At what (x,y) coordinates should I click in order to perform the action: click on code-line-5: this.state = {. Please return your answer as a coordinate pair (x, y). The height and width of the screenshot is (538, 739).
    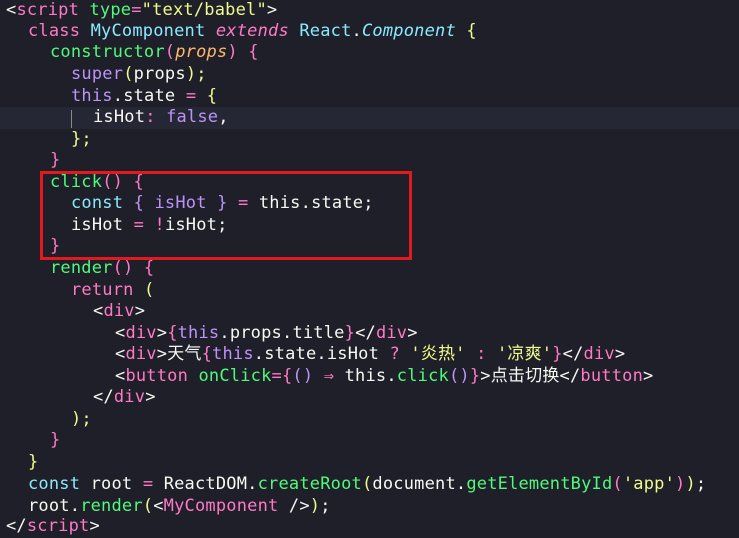
    Looking at the image, I should click on (144, 96).